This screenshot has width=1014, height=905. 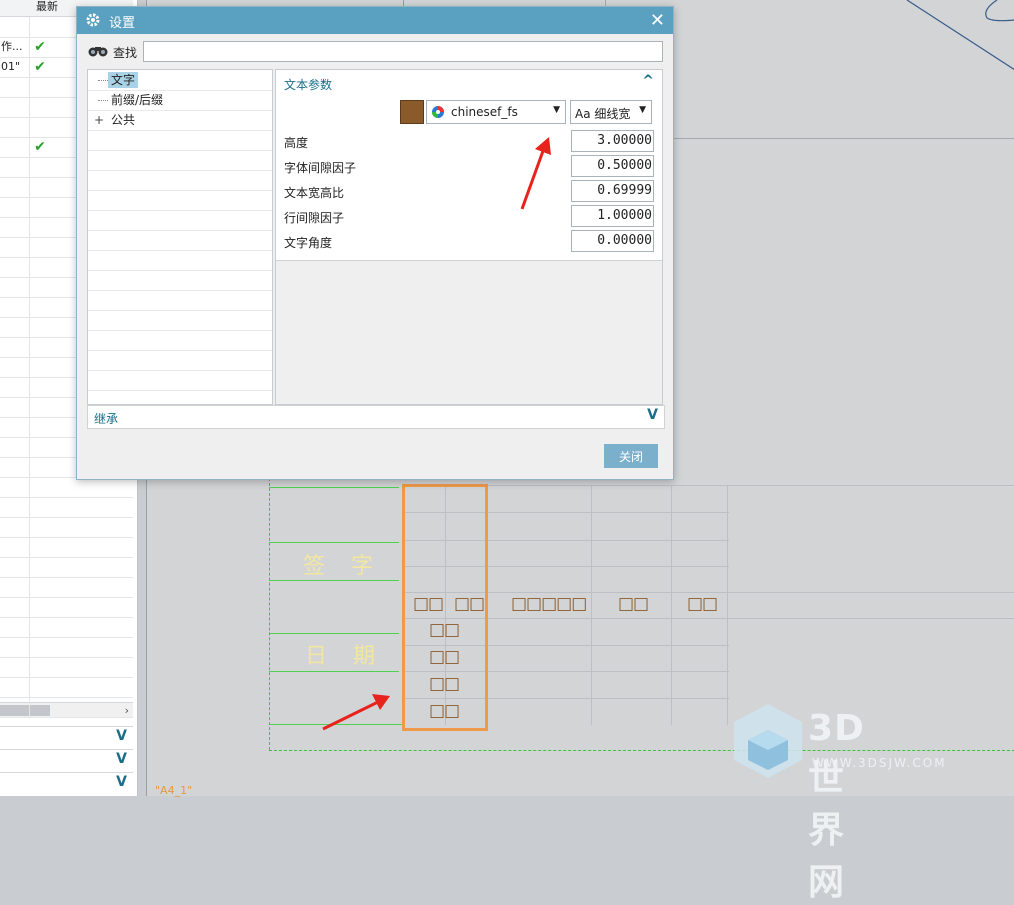 What do you see at coordinates (99, 120) in the screenshot?
I see `expand-plus-icon: +` at bounding box center [99, 120].